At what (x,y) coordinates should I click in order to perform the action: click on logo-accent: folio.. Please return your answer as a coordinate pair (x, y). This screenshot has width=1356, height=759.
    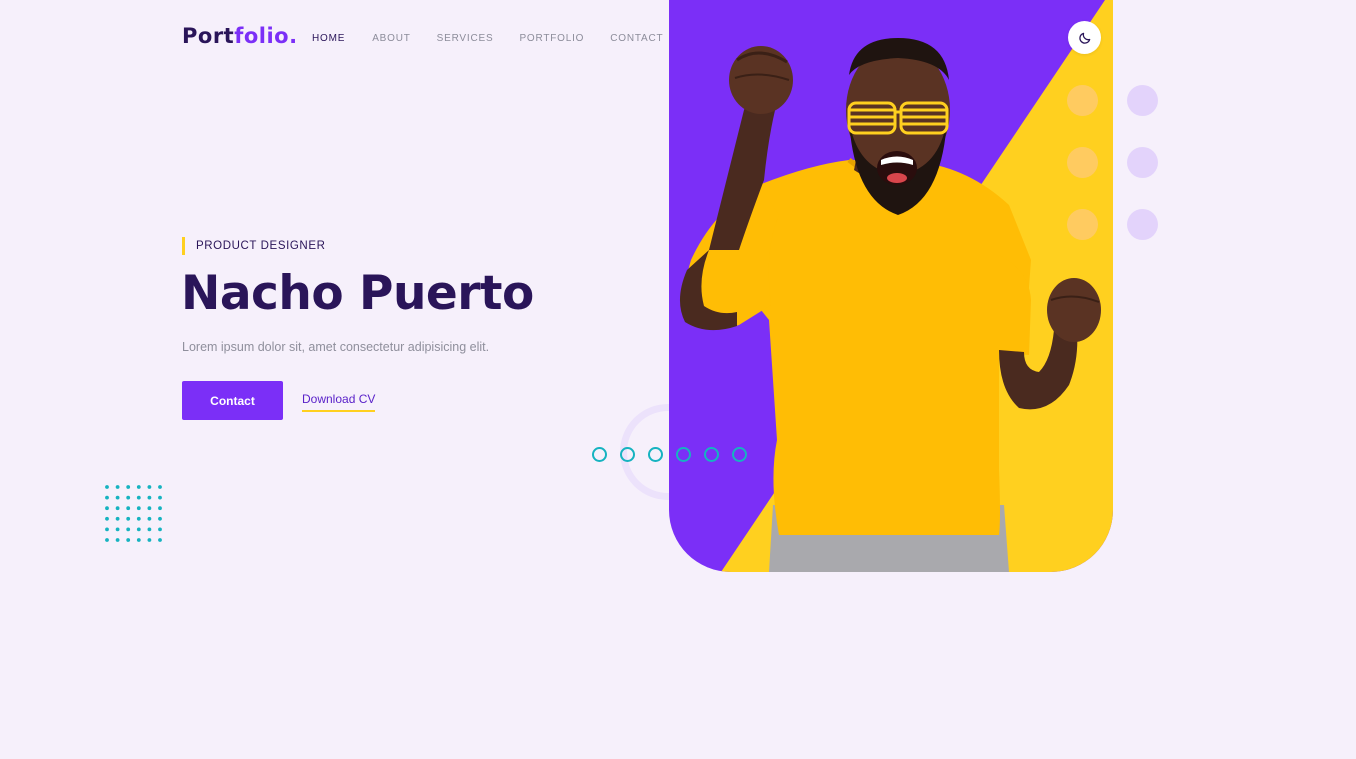
    Looking at the image, I should click on (266, 36).